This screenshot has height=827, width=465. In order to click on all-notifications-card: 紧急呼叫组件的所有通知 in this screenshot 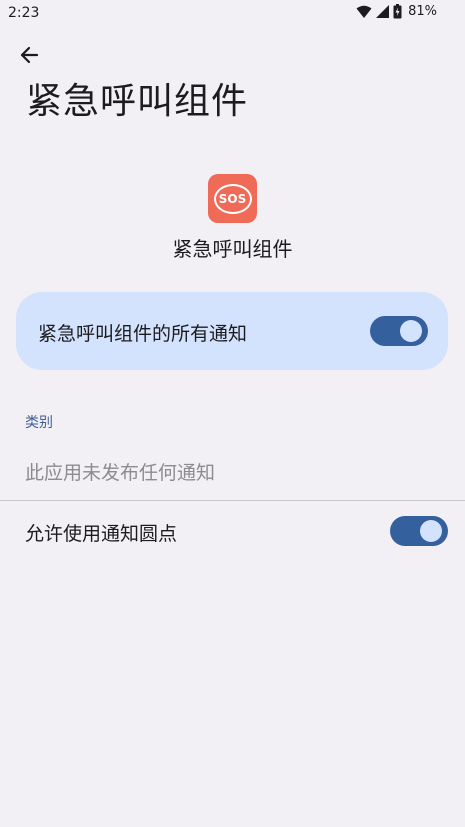, I will do `click(232, 331)`.